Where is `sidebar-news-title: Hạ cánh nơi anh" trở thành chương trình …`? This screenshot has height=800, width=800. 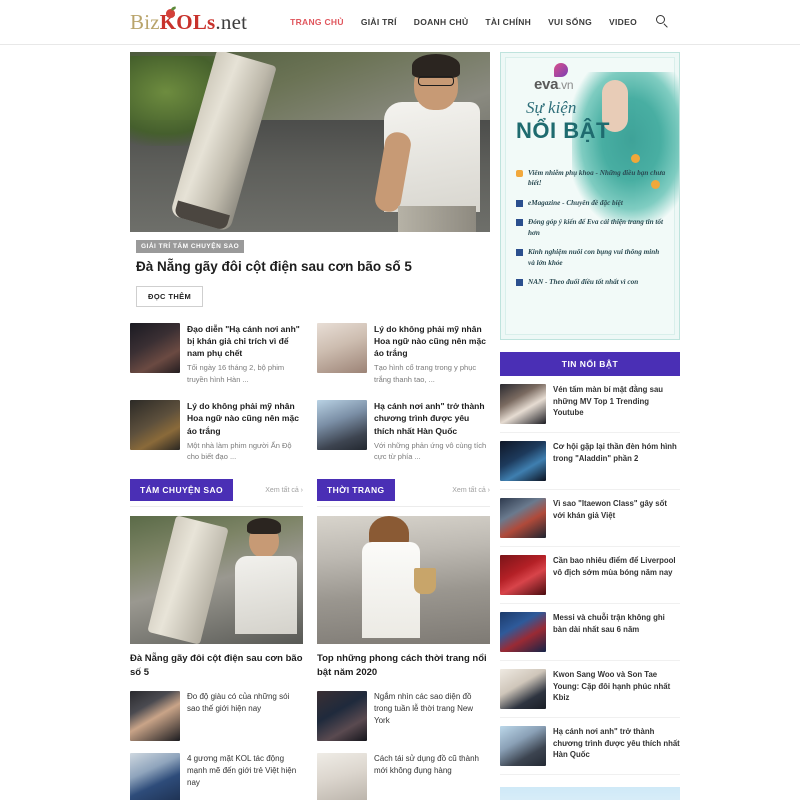 sidebar-news-title: Hạ cánh nơi anh" trở thành chương trình … is located at coordinates (616, 746).